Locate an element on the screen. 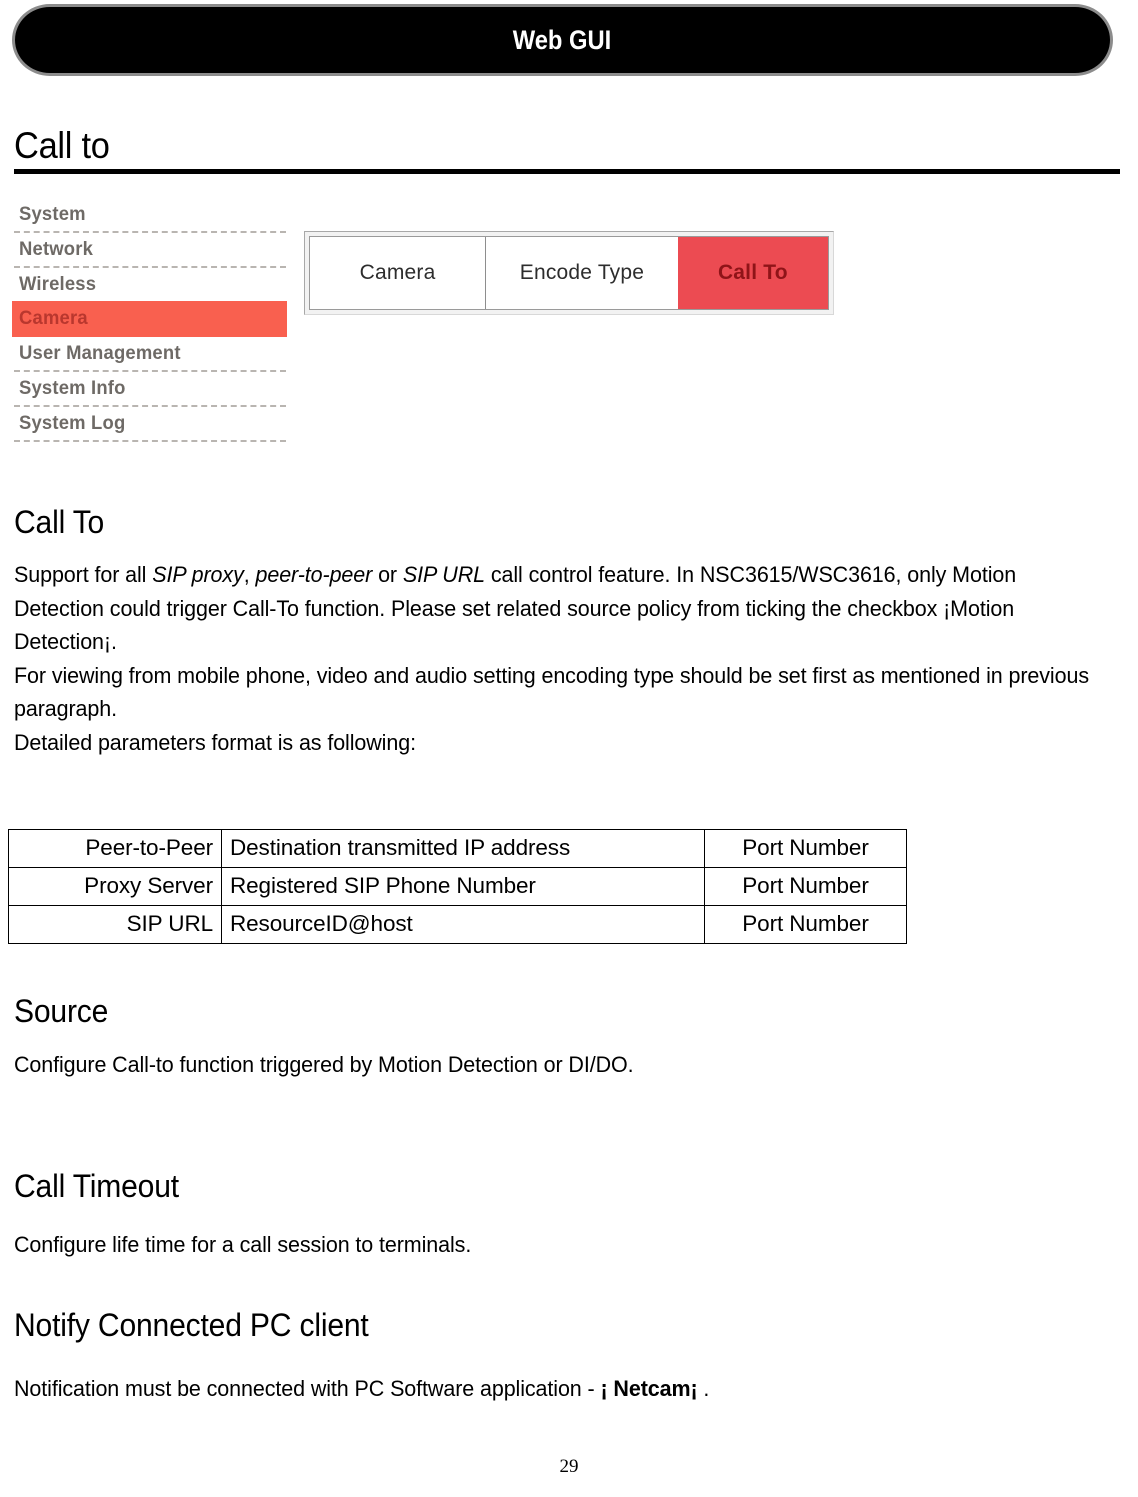  sidebar-item-label: System Info is located at coordinates (72, 388).